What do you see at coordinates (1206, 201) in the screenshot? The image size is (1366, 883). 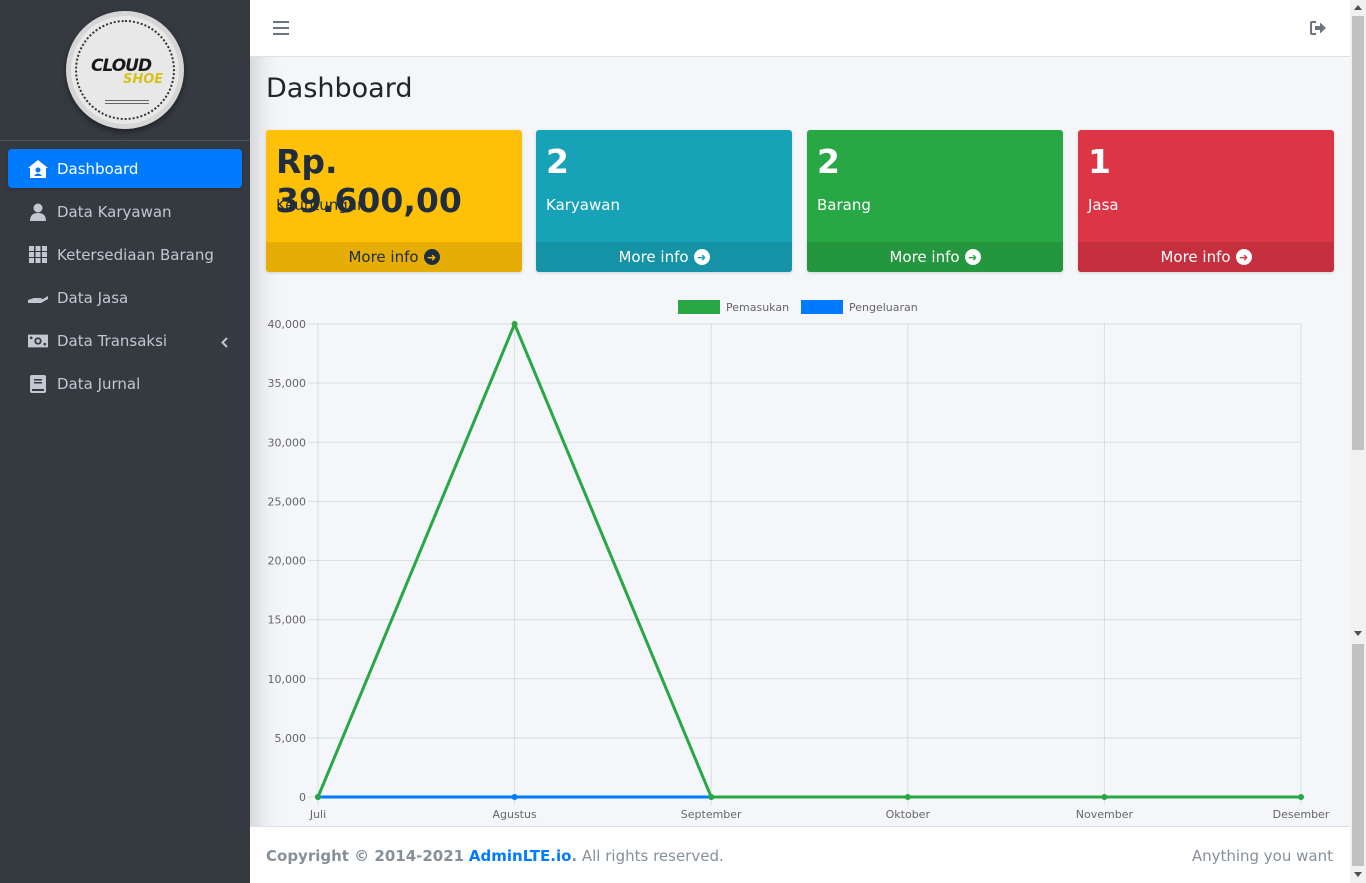 I see `stat-box-jasa: 1 Jasa More info ➜` at bounding box center [1206, 201].